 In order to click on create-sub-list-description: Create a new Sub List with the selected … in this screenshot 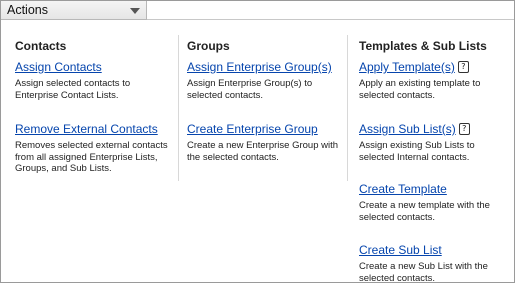, I will do `click(423, 272)`.